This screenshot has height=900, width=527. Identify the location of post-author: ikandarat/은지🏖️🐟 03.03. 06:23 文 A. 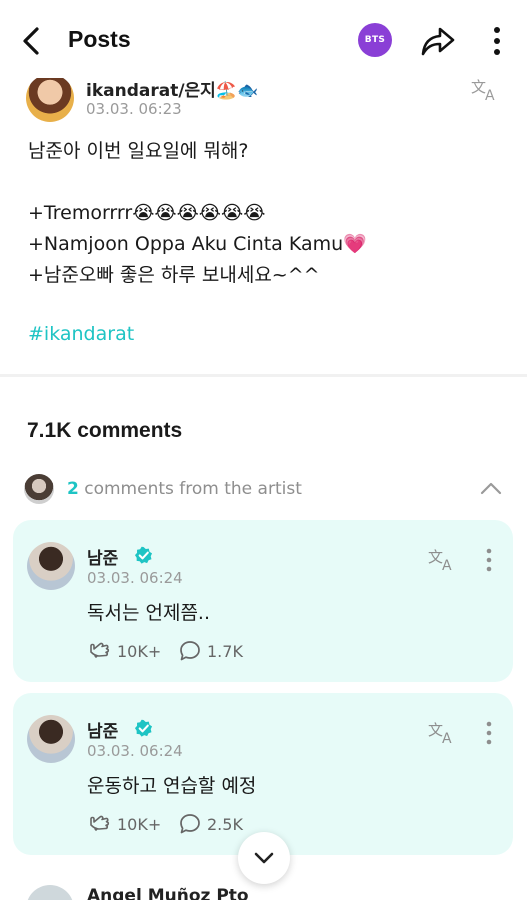
(266, 98).